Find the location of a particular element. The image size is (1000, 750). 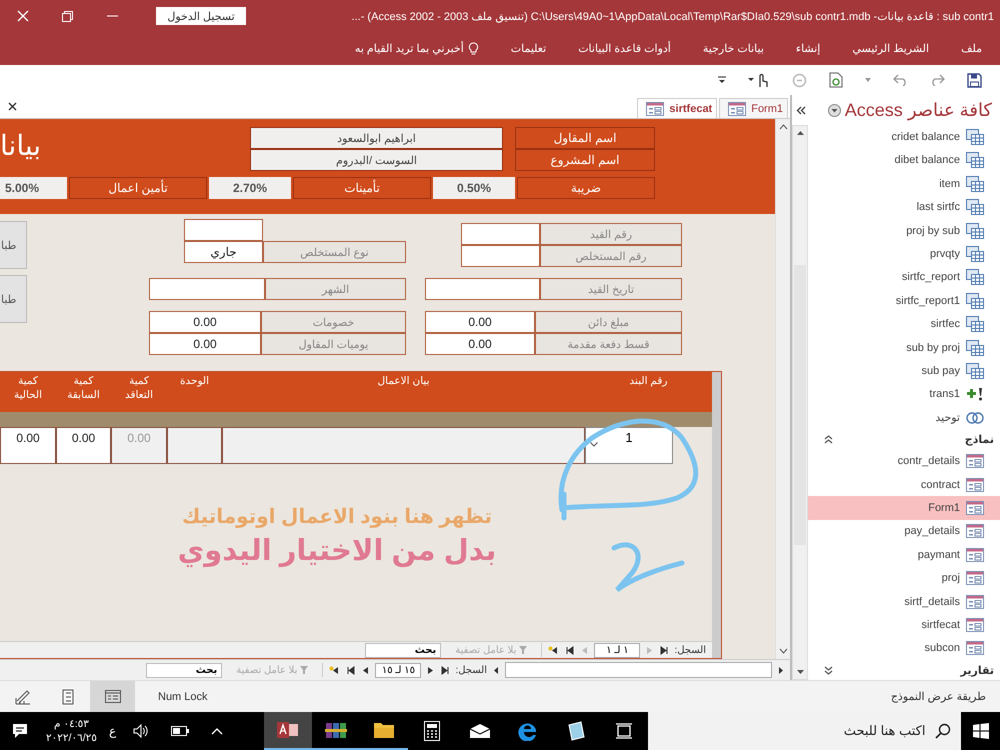

next-record-icon is located at coordinates (366, 670).